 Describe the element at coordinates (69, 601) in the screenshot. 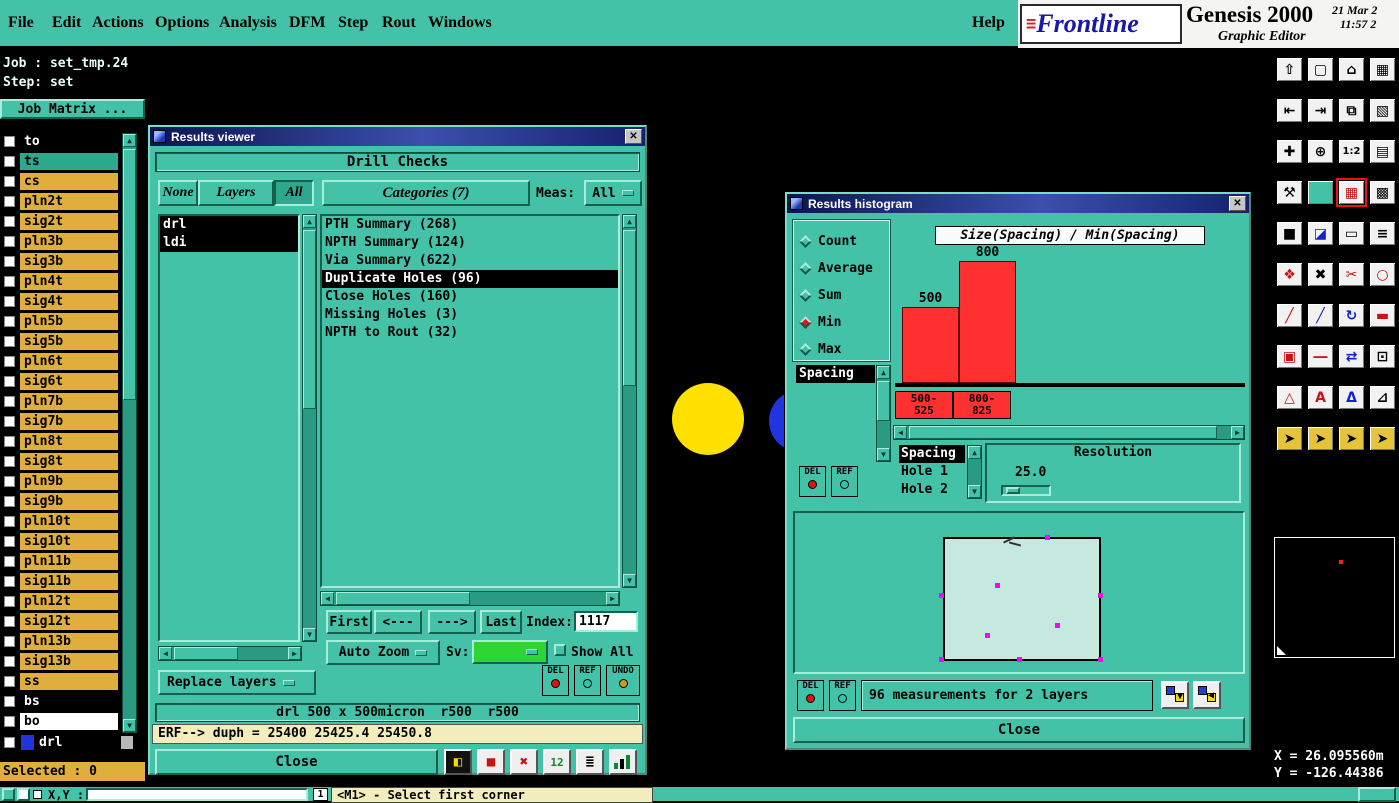

I see `layer-chip: pln12t` at that location.